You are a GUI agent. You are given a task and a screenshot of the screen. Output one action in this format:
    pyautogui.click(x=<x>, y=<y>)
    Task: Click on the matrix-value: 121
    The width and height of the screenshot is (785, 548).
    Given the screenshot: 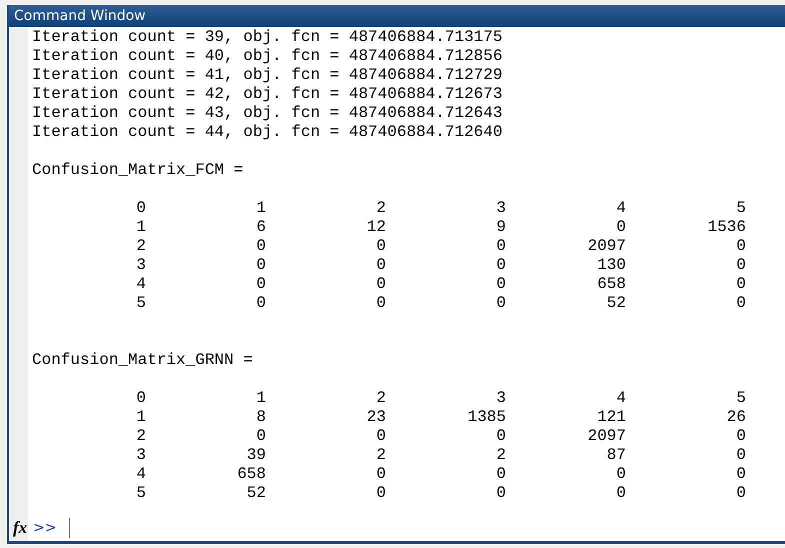 What is the action you would take?
    pyautogui.click(x=611, y=417)
    